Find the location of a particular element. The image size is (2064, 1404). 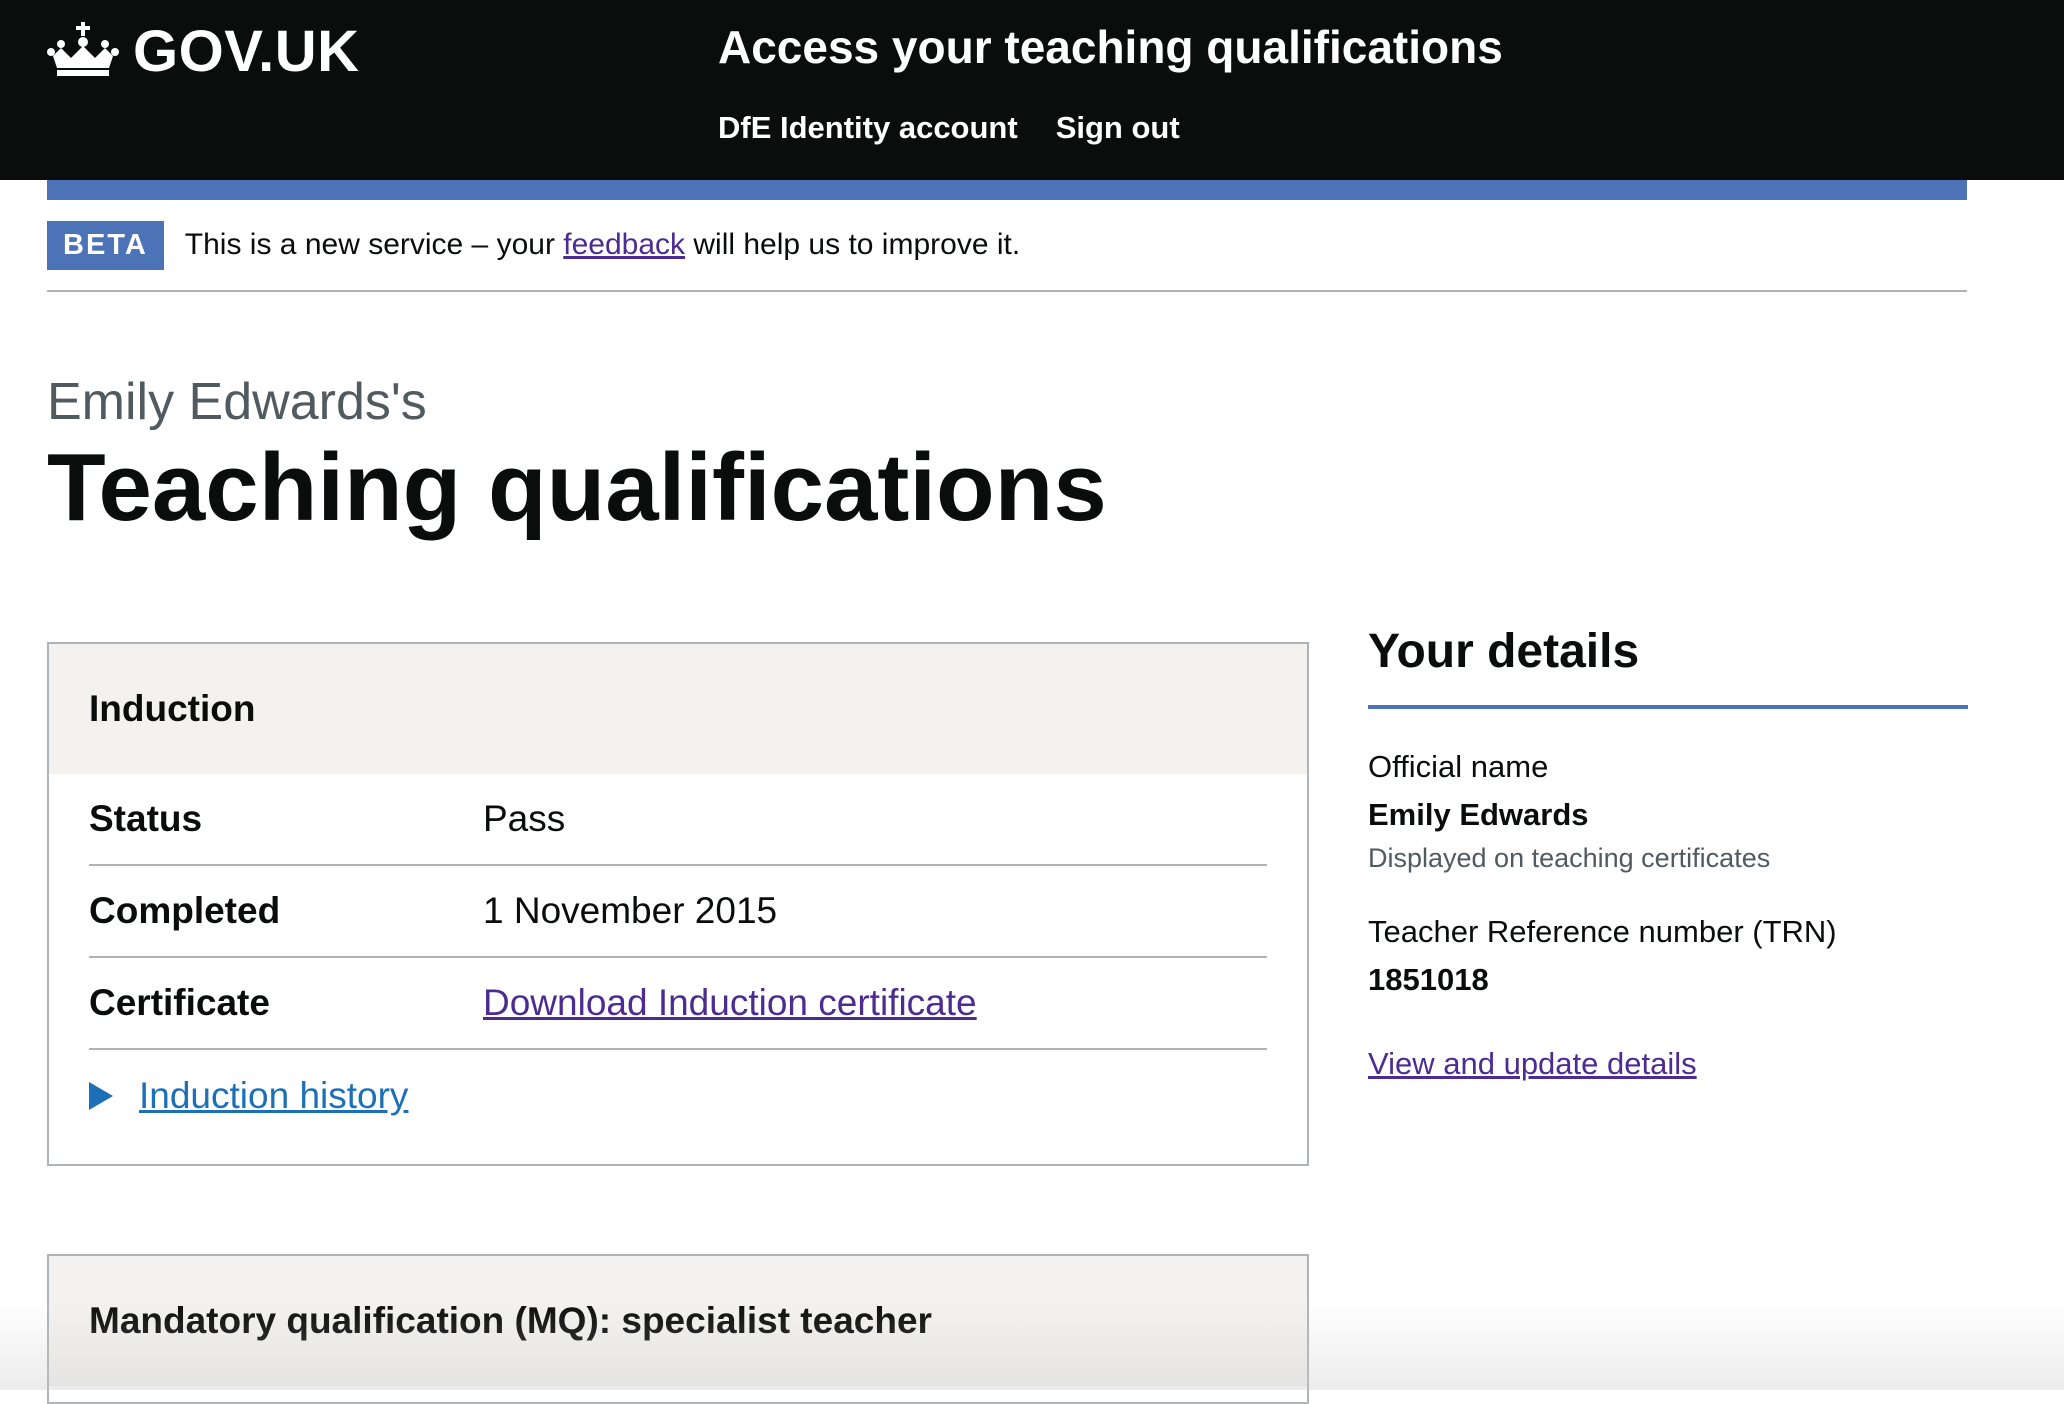

summary-row-completed: Completed 1 November 2015 is located at coordinates (678, 912).